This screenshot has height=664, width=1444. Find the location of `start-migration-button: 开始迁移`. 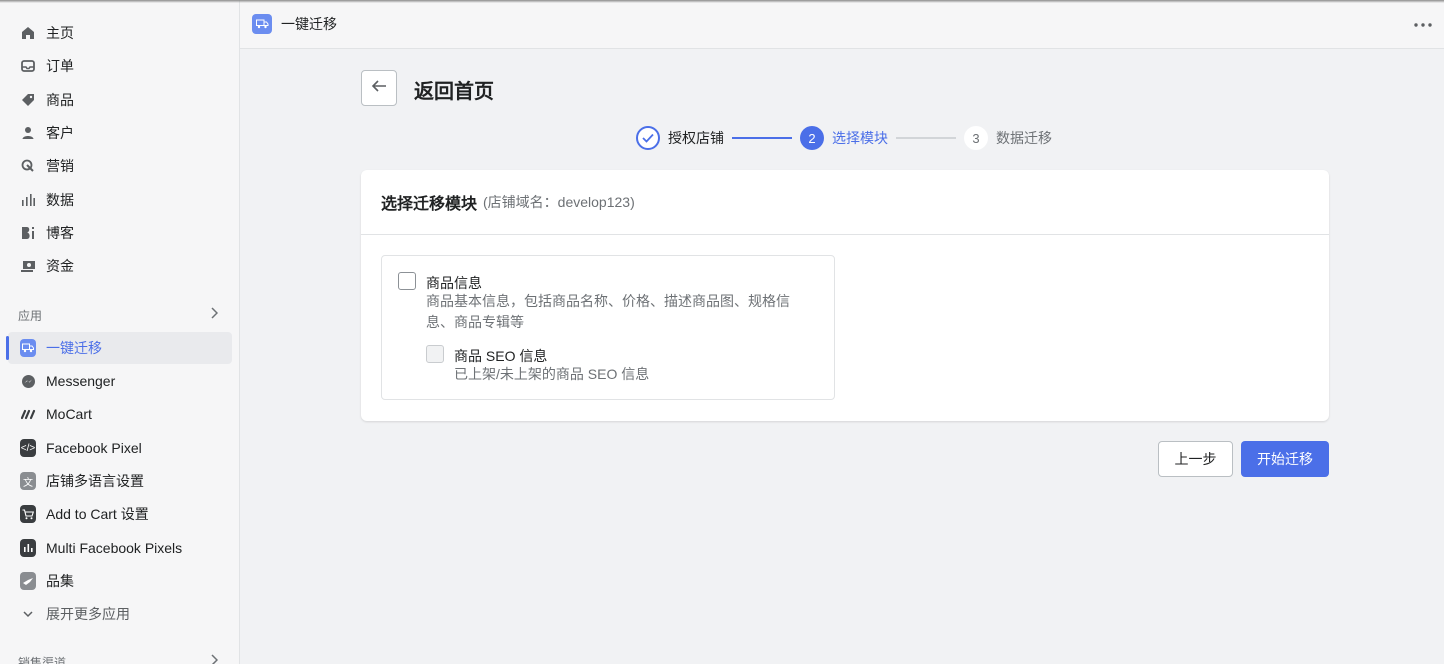

start-migration-button: 开始迁移 is located at coordinates (1285, 459).